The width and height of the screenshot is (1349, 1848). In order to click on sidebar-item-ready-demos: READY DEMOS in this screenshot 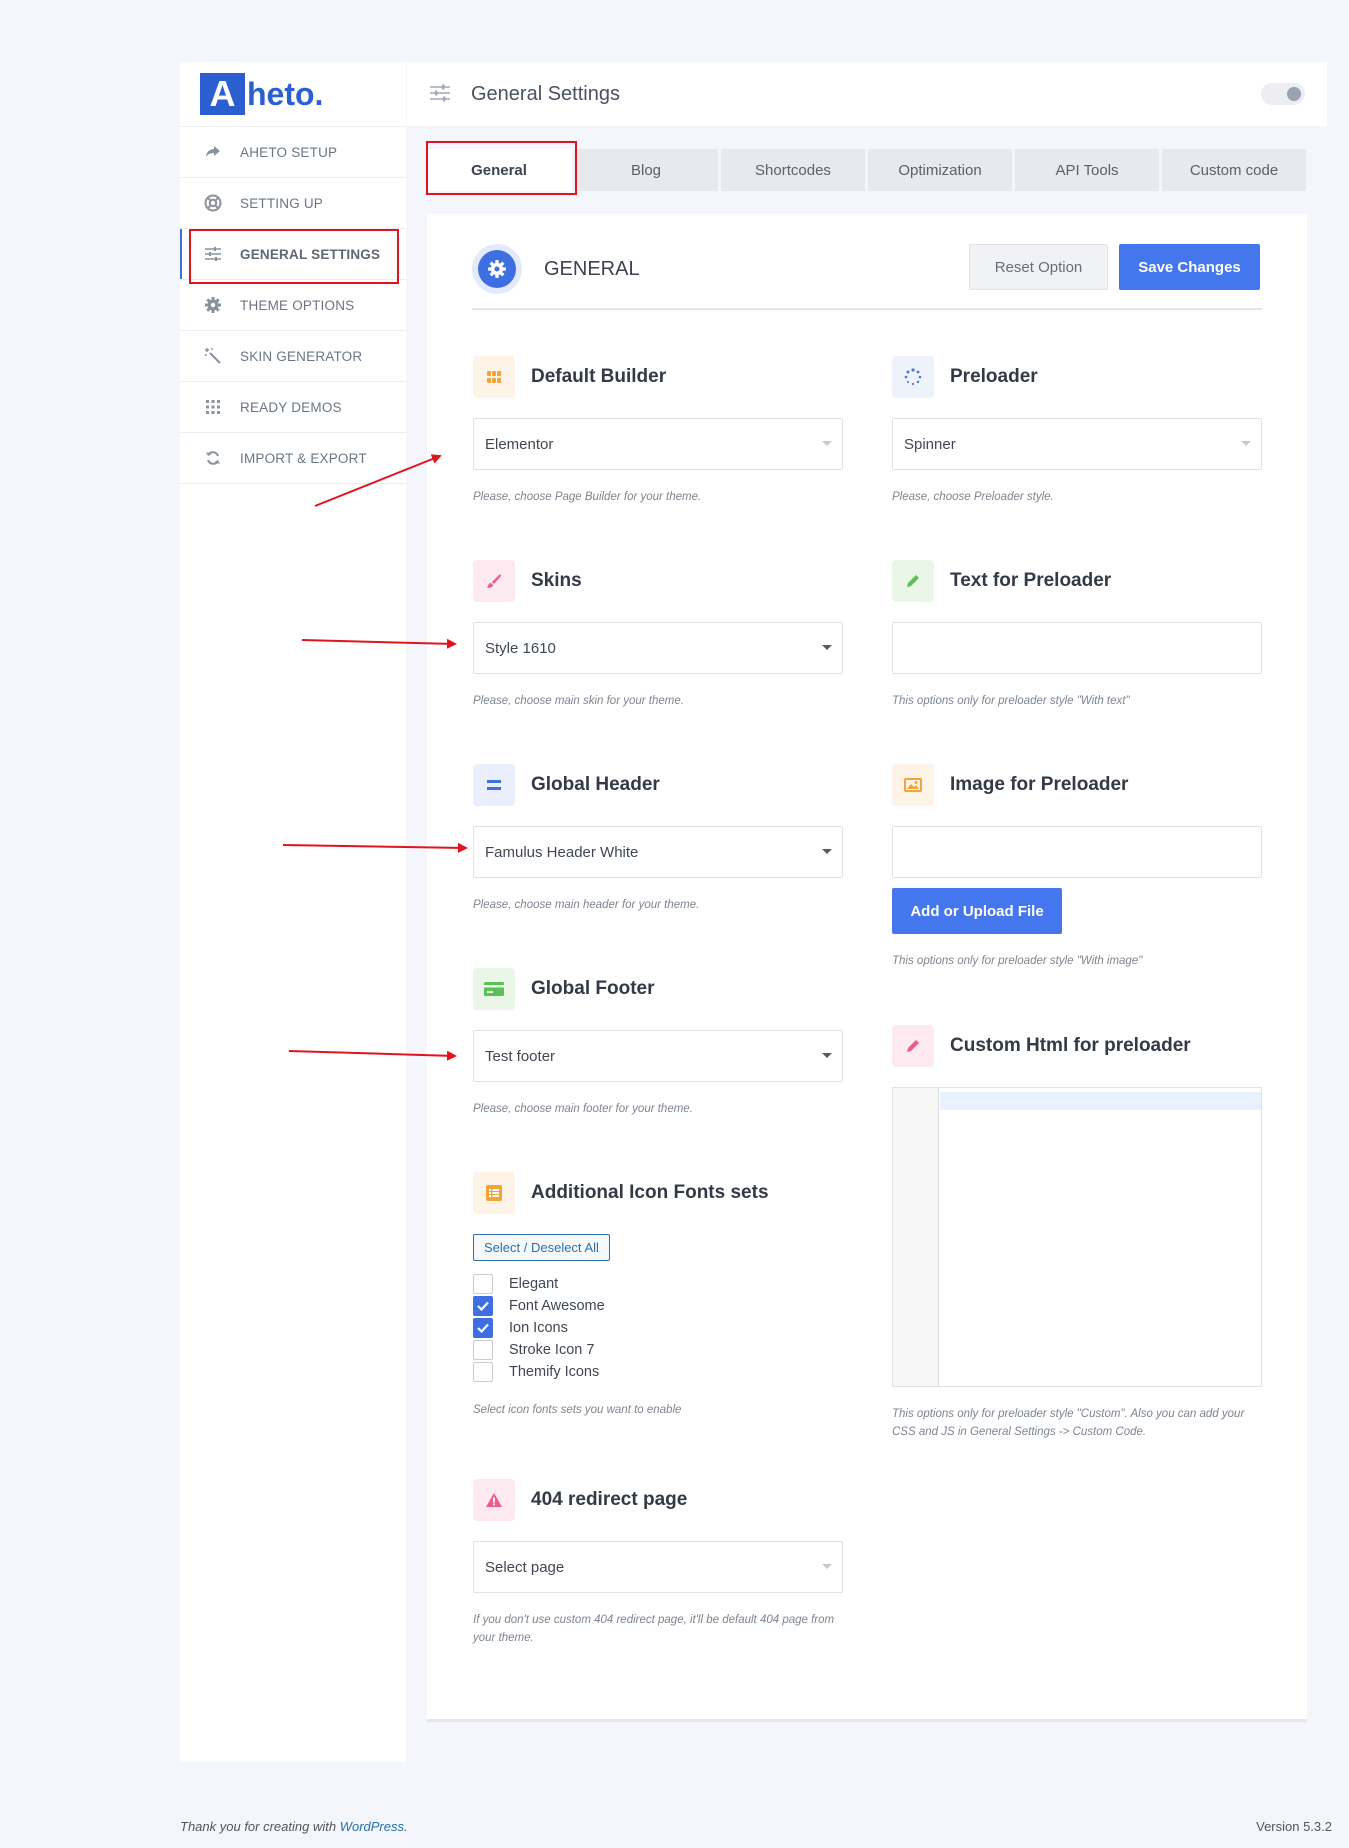, I will do `click(293, 407)`.